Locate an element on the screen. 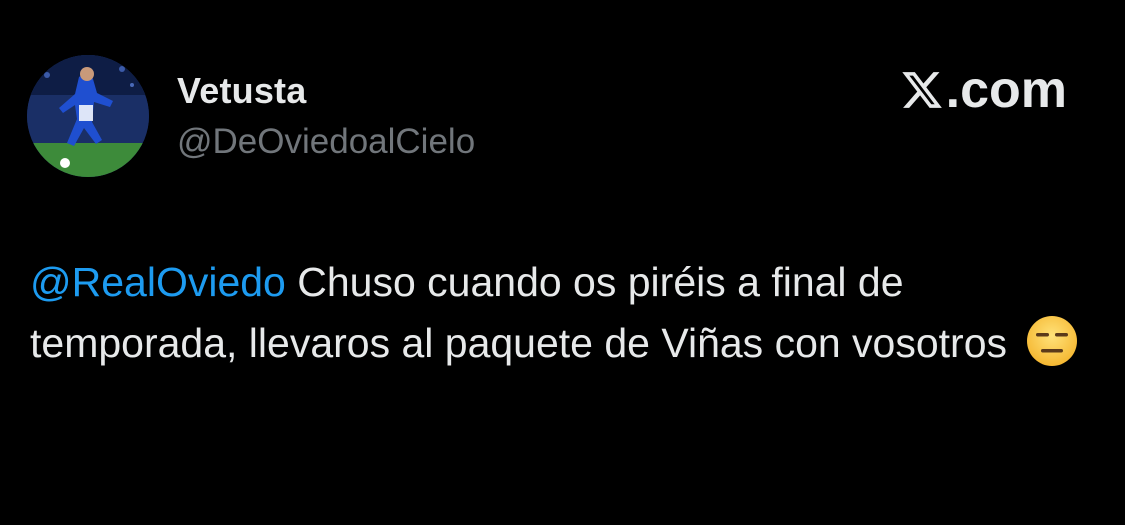 The width and height of the screenshot is (1125, 525). mention-link: @RealOviedo is located at coordinates (158, 282).